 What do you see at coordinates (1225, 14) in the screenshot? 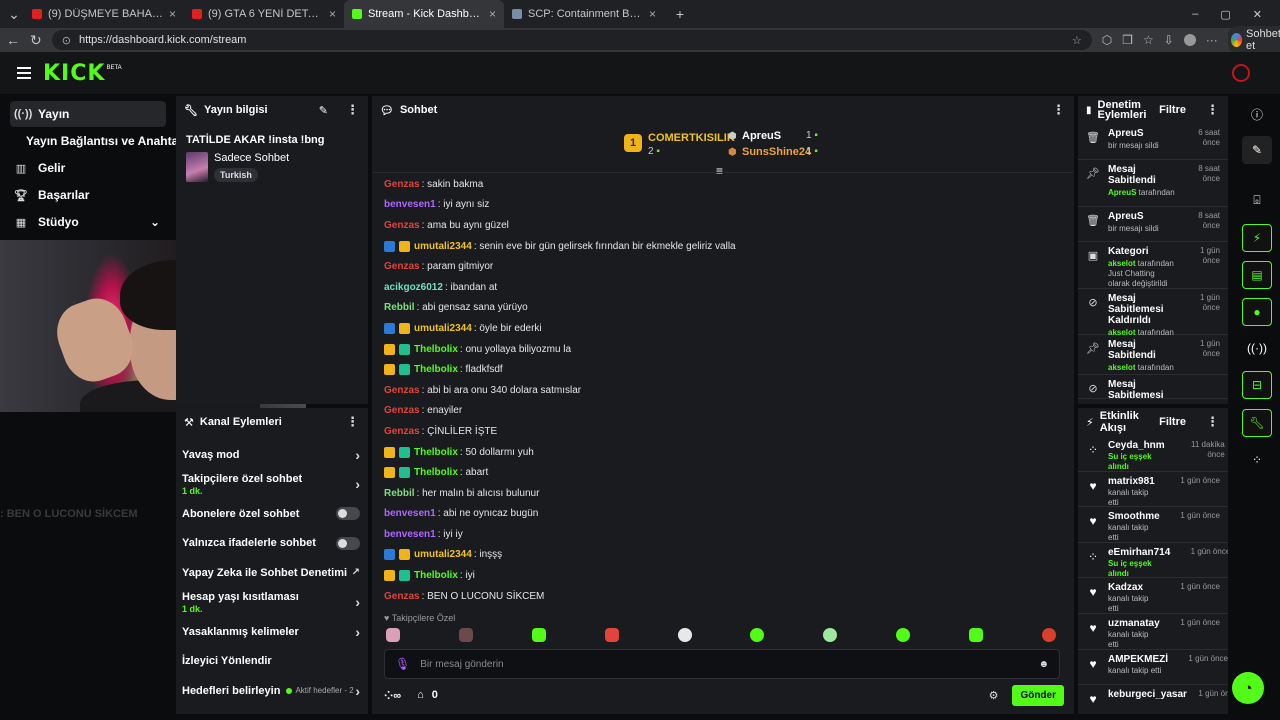
I see `maximize-icon: ▢` at bounding box center [1225, 14].